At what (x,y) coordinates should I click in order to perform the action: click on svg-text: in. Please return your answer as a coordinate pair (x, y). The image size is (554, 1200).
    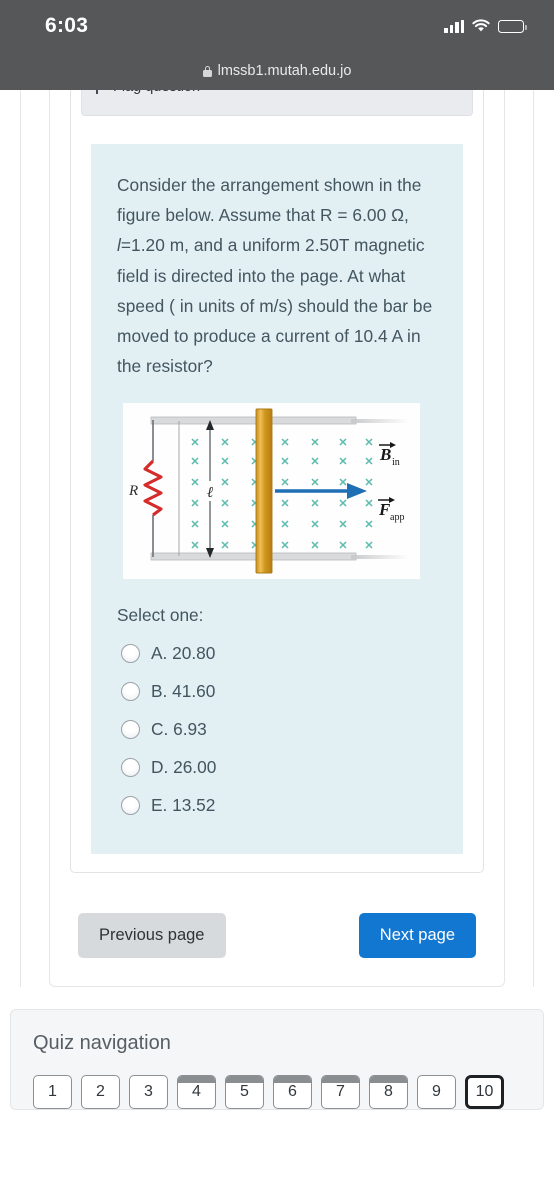
    Looking at the image, I should click on (396, 462).